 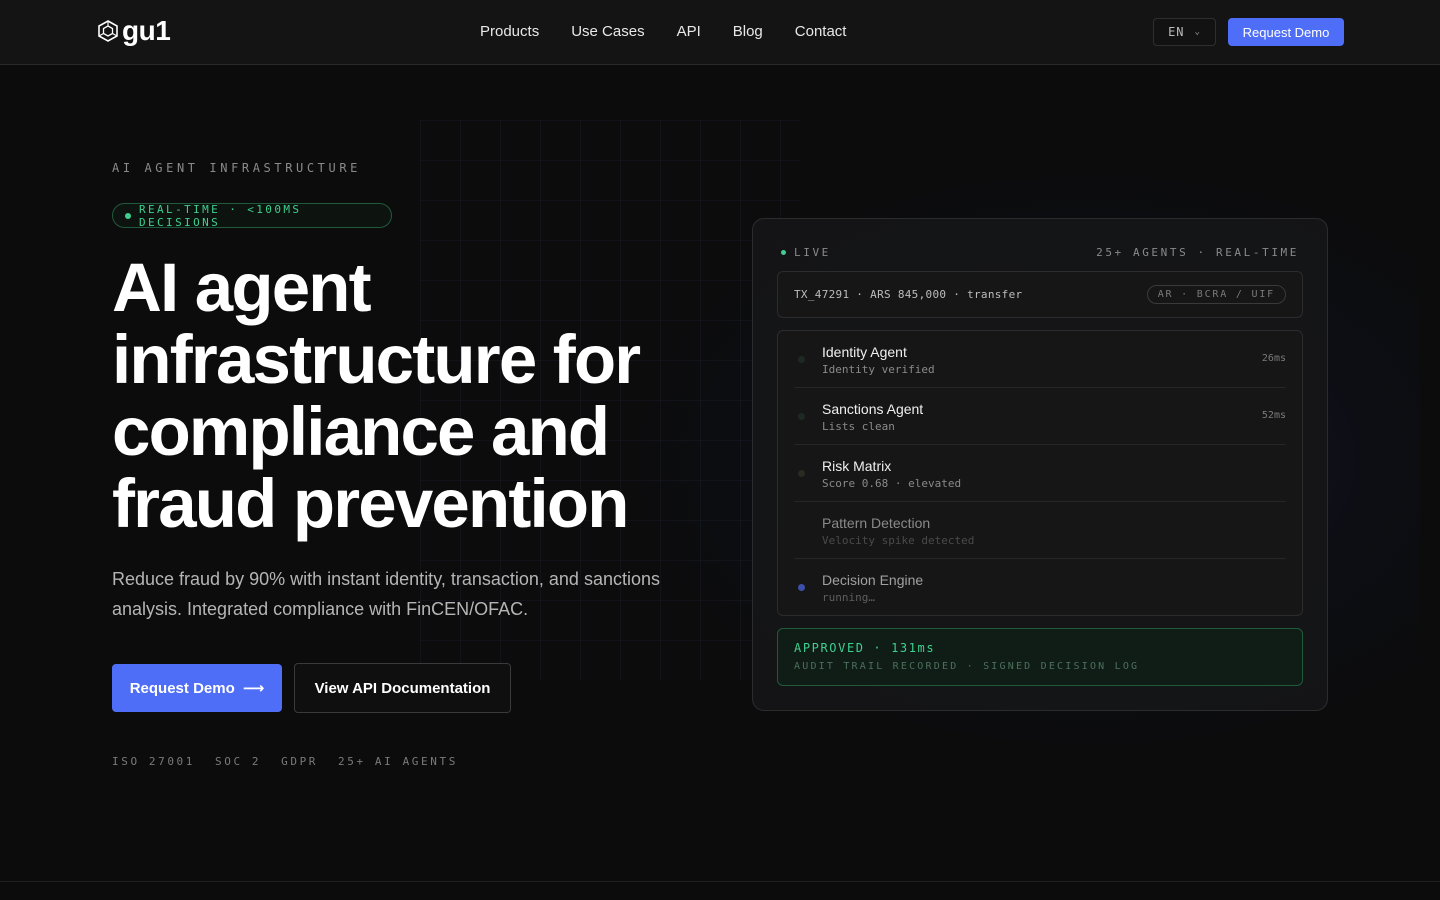 What do you see at coordinates (370, 503) in the screenshot?
I see `headline-line: fraud prevention` at bounding box center [370, 503].